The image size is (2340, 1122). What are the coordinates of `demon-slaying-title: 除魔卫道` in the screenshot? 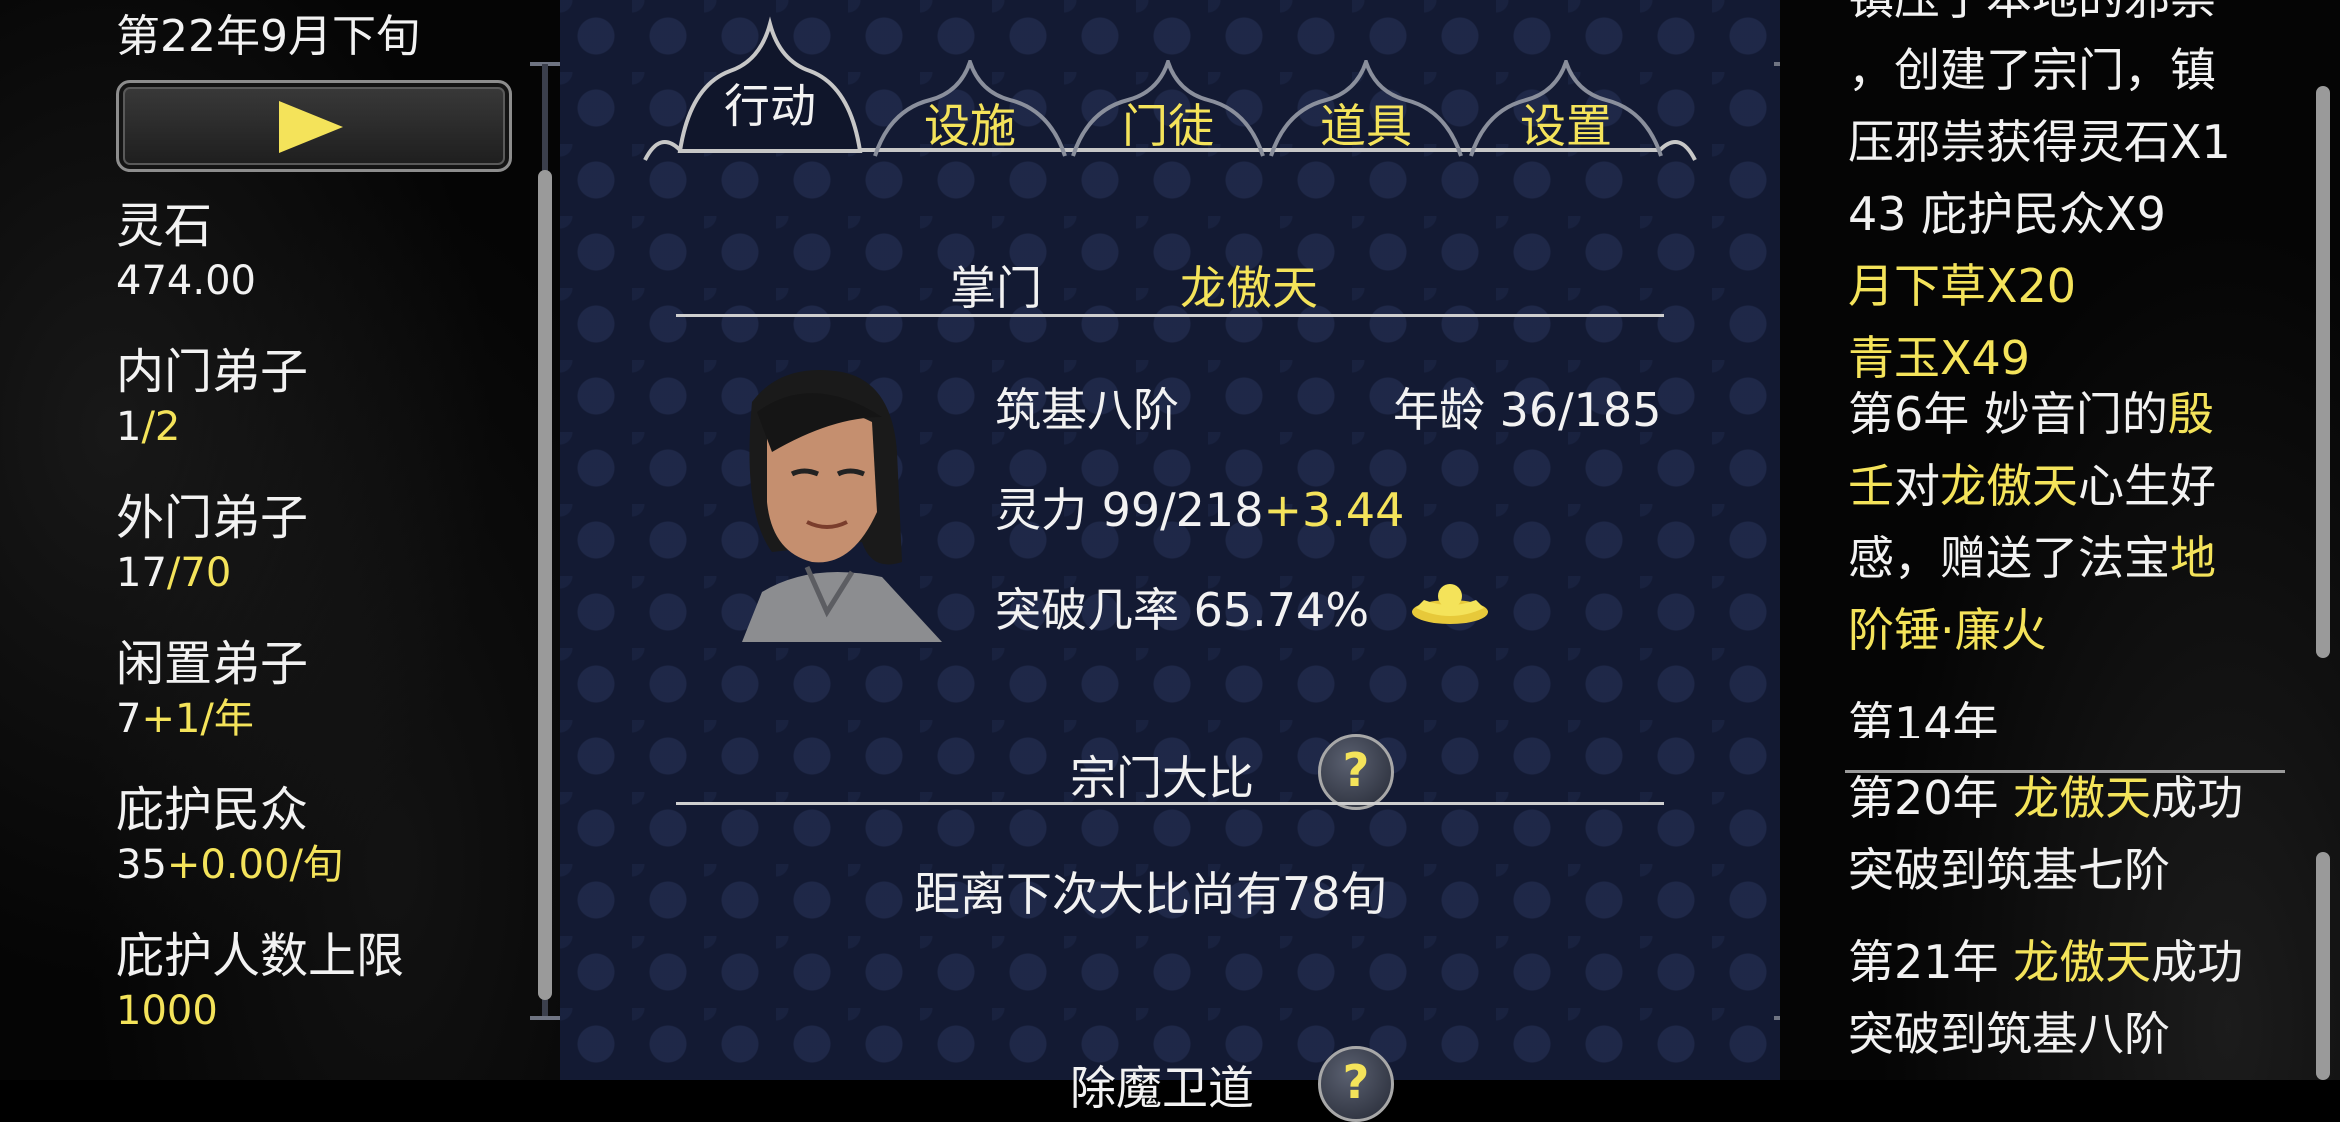 It's located at (1162, 1088).